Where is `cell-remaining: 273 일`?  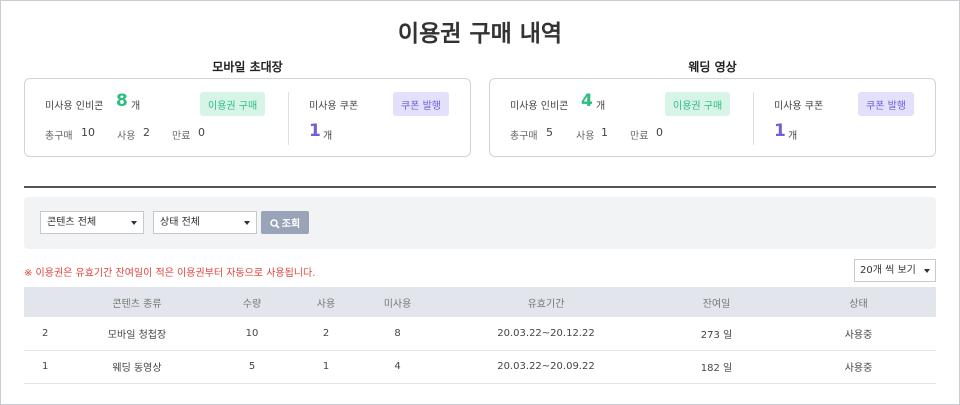 cell-remaining: 273 일 is located at coordinates (716, 334).